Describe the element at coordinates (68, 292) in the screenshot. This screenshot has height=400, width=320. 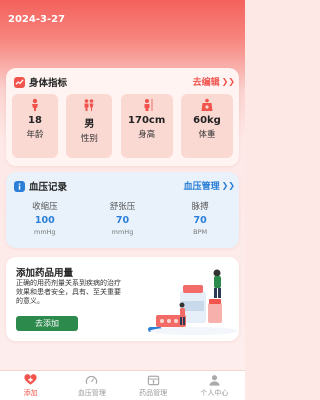
I see `medicine-description: 正确的用药剂量关系到疾病的治疗效果和患者安全，具有、至关重要的意义。` at that location.